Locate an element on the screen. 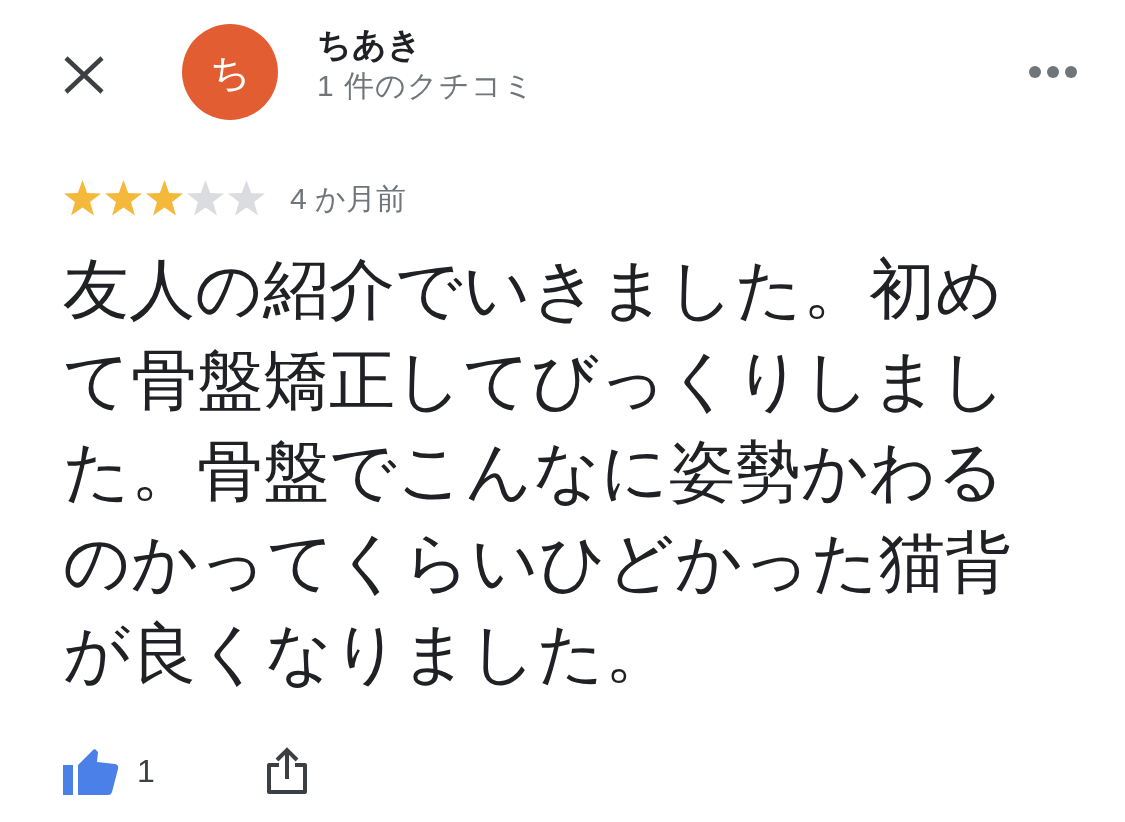 The image size is (1125, 822). share-icon is located at coordinates (286, 771).